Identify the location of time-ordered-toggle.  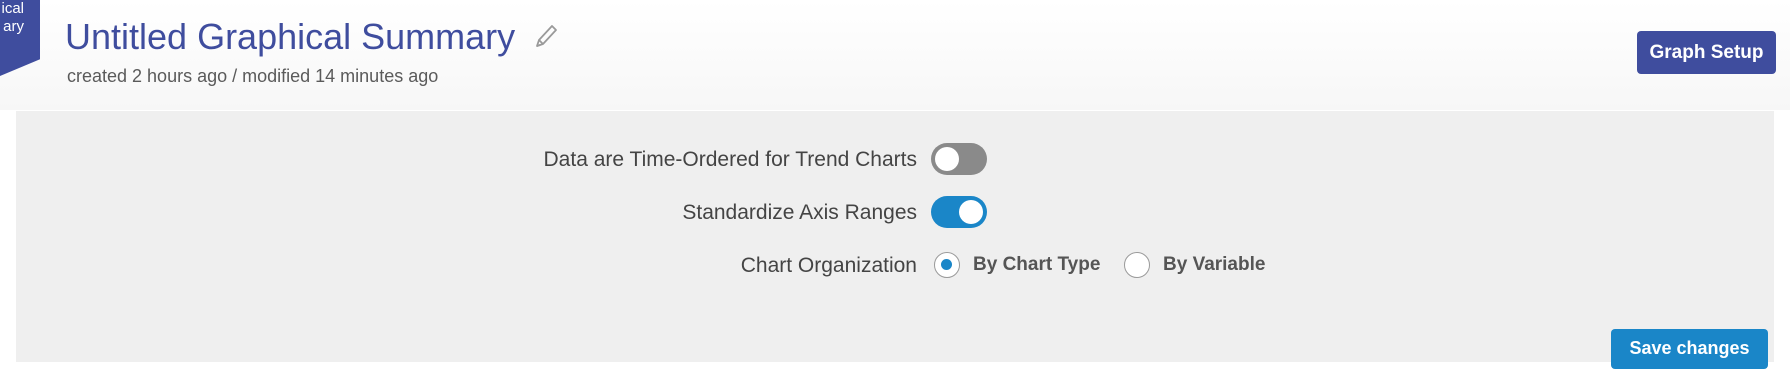
(959, 159).